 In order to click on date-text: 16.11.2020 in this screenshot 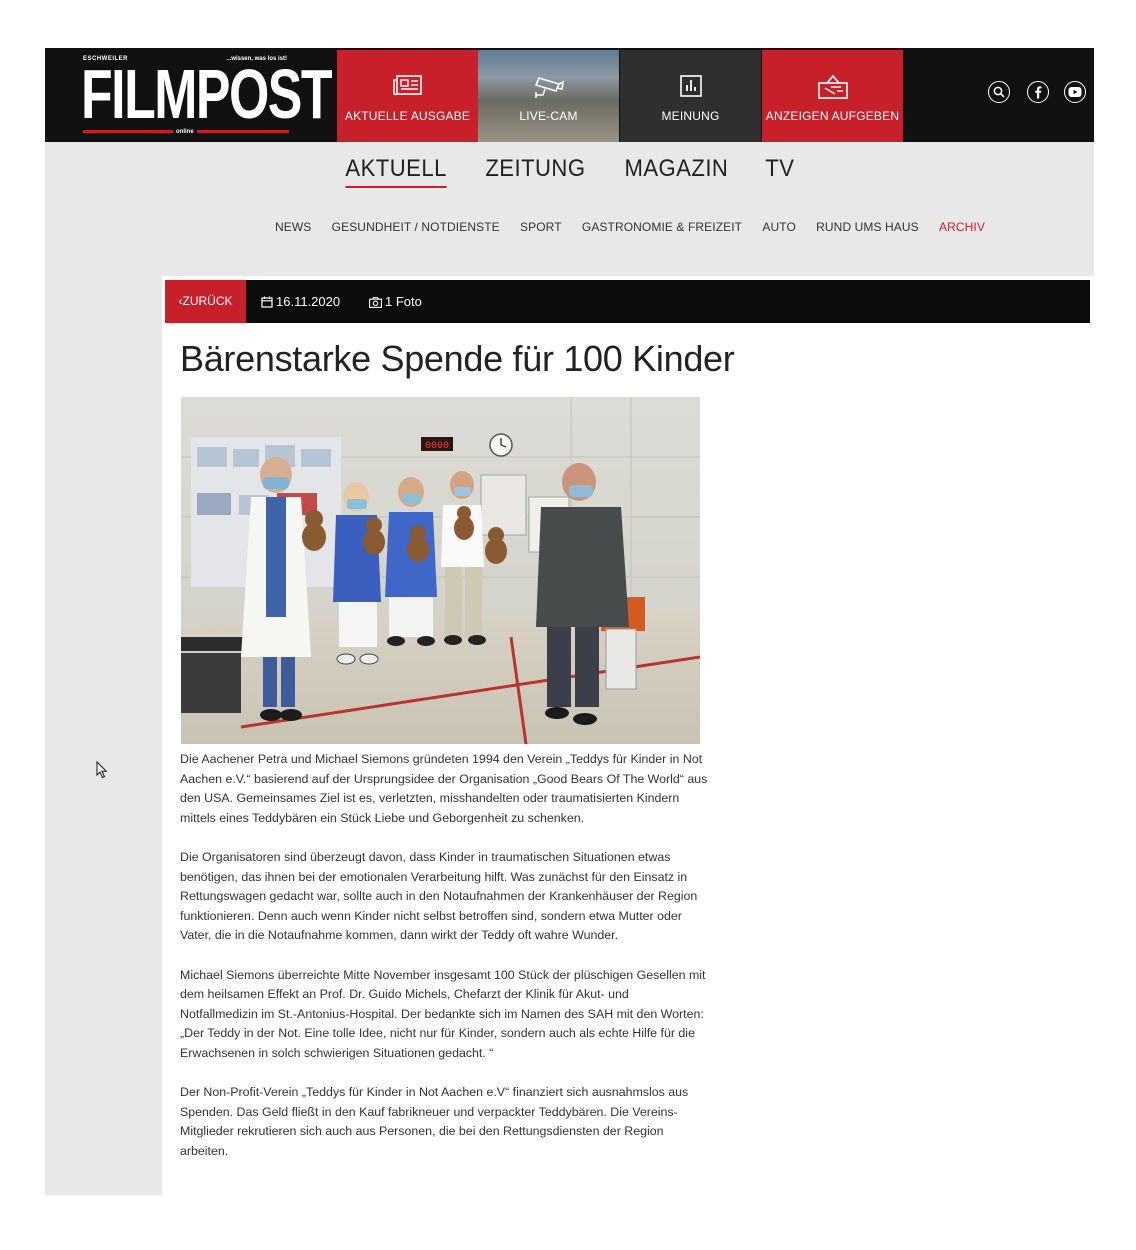, I will do `click(308, 301)`.